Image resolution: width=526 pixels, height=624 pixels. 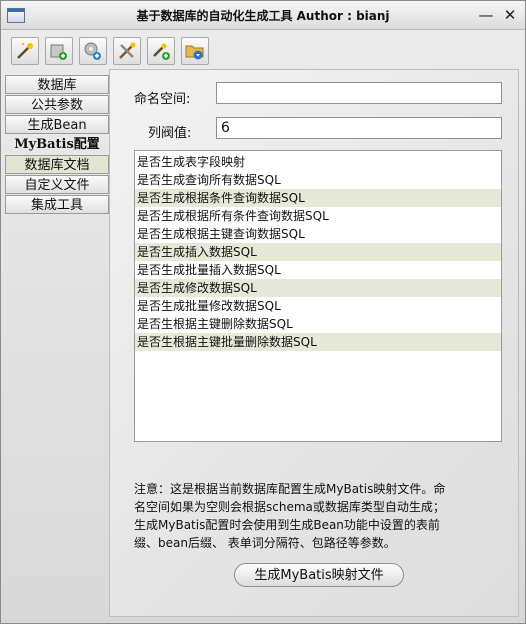 I want to click on toolbar-button-add-gear, so click(x=59, y=51).